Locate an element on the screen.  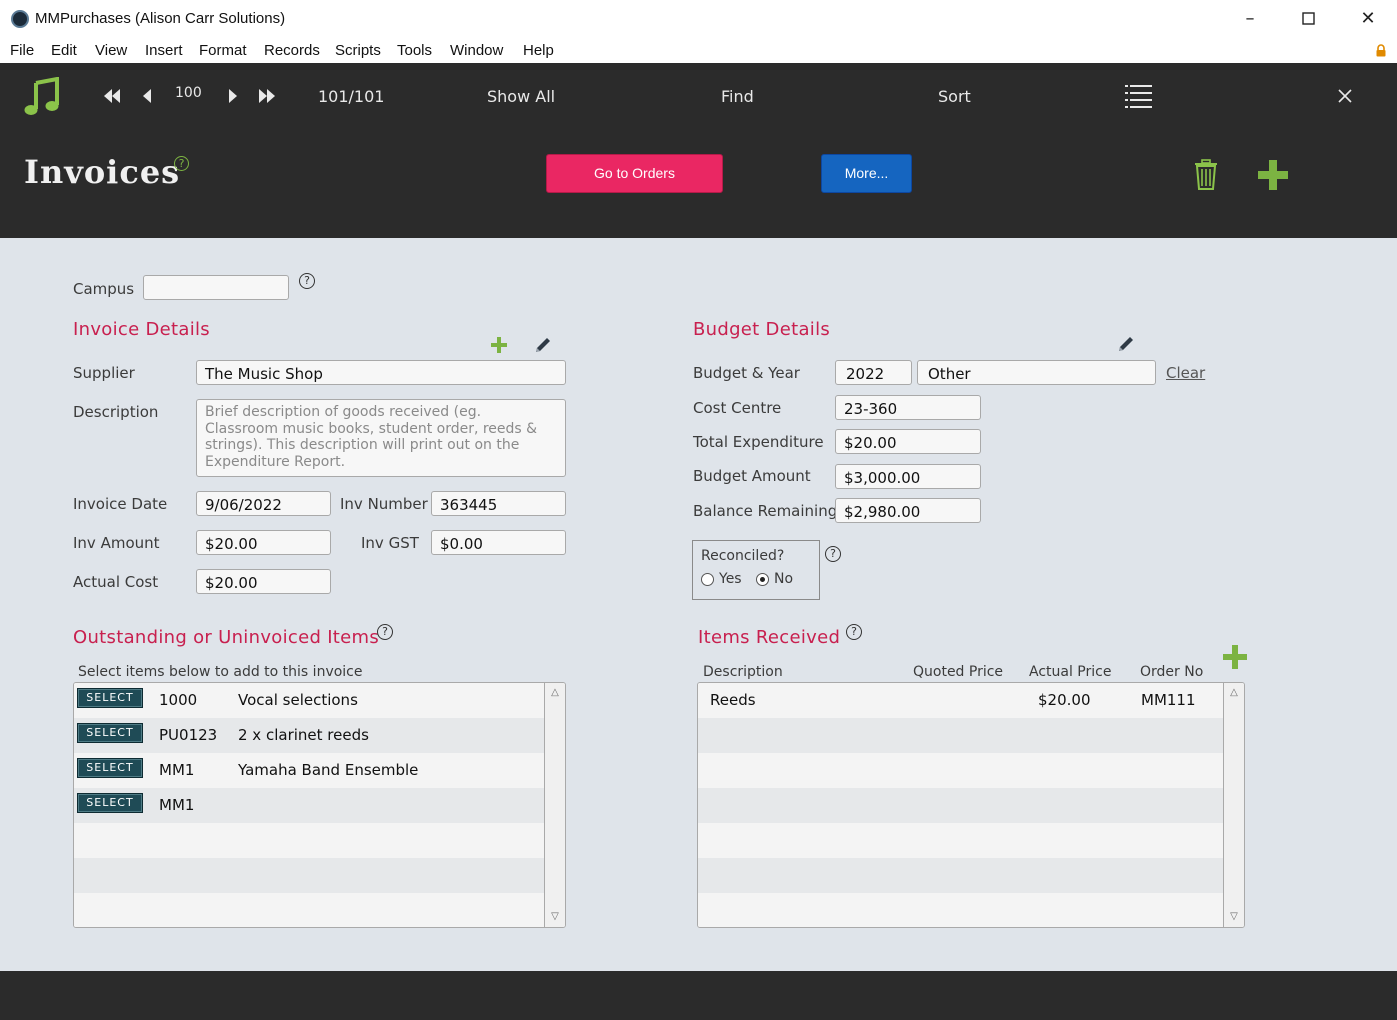
edit-budget-icon is located at coordinates (1126, 344).